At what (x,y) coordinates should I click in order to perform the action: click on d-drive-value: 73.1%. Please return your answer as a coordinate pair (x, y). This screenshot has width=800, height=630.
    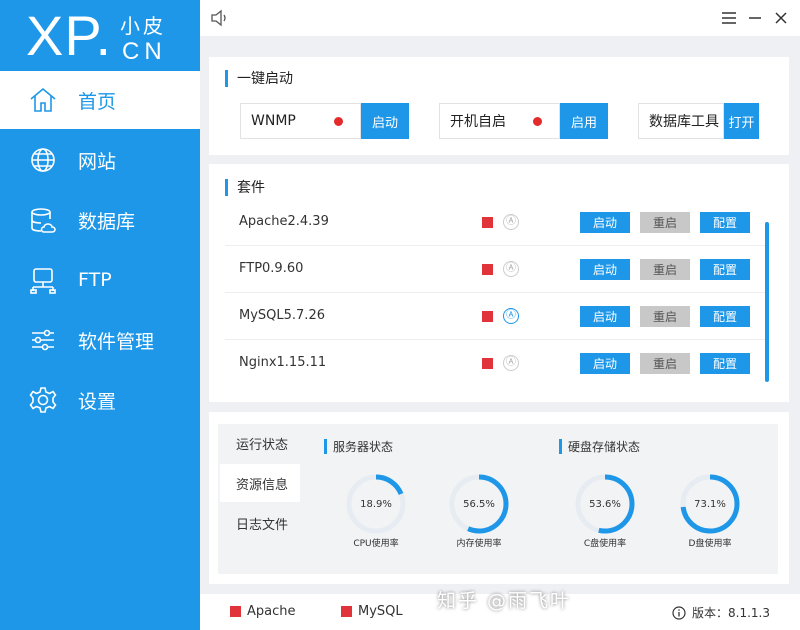
    Looking at the image, I should click on (710, 504).